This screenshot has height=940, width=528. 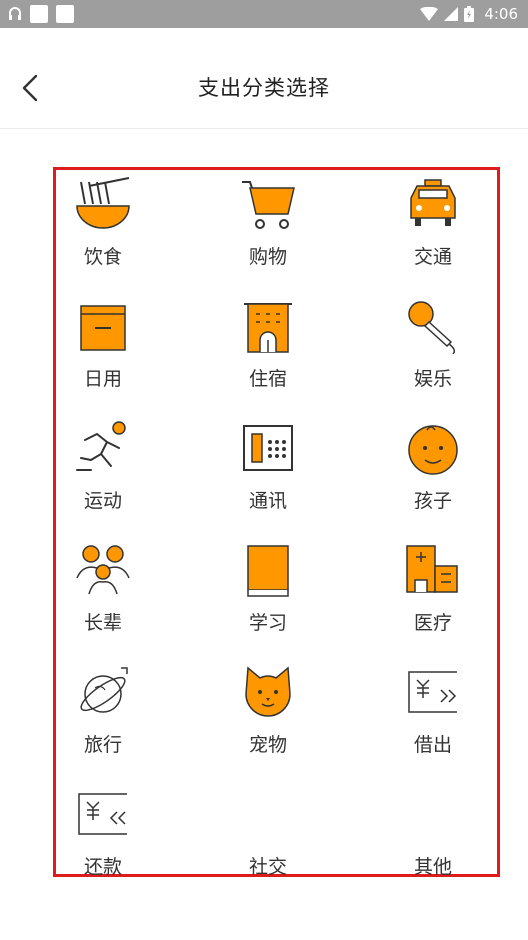 What do you see at coordinates (268, 448) in the screenshot?
I see `telephone-icon` at bounding box center [268, 448].